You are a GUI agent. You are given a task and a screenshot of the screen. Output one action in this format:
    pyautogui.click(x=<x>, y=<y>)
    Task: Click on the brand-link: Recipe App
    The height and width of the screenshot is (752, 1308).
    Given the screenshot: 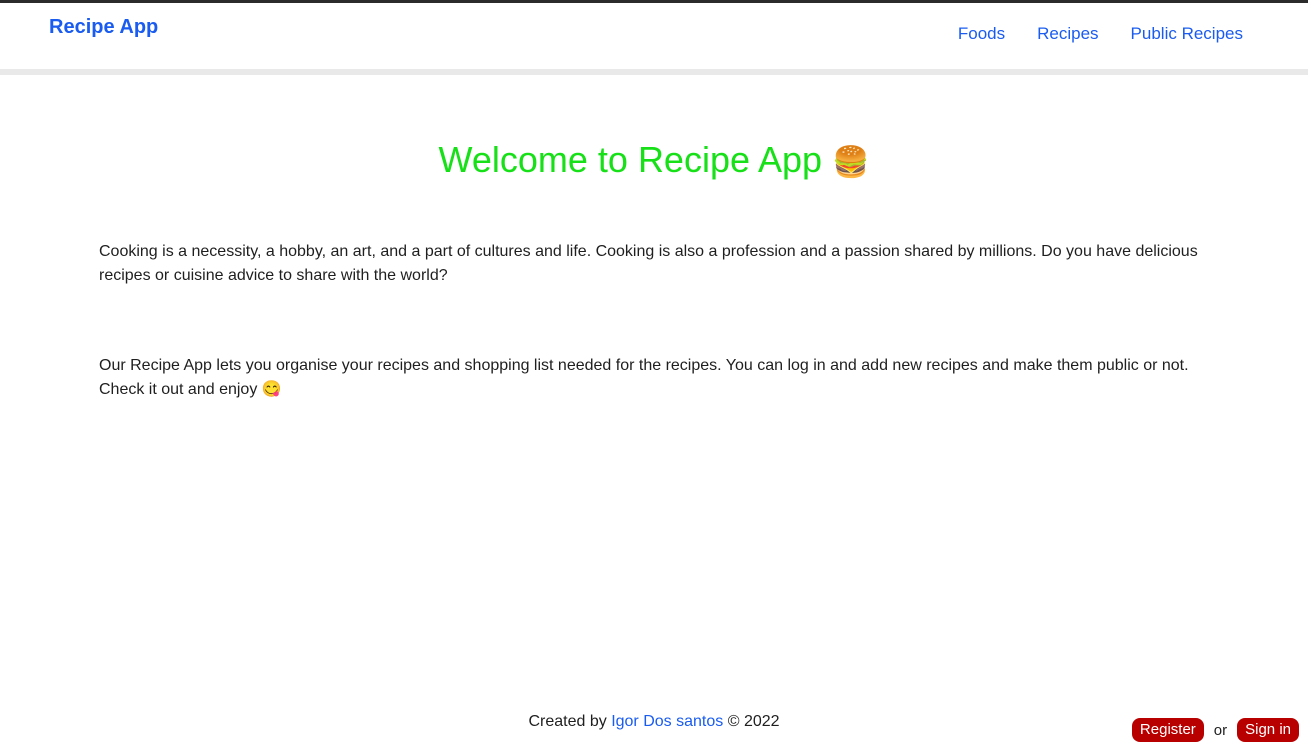 What is the action you would take?
    pyautogui.click(x=103, y=27)
    